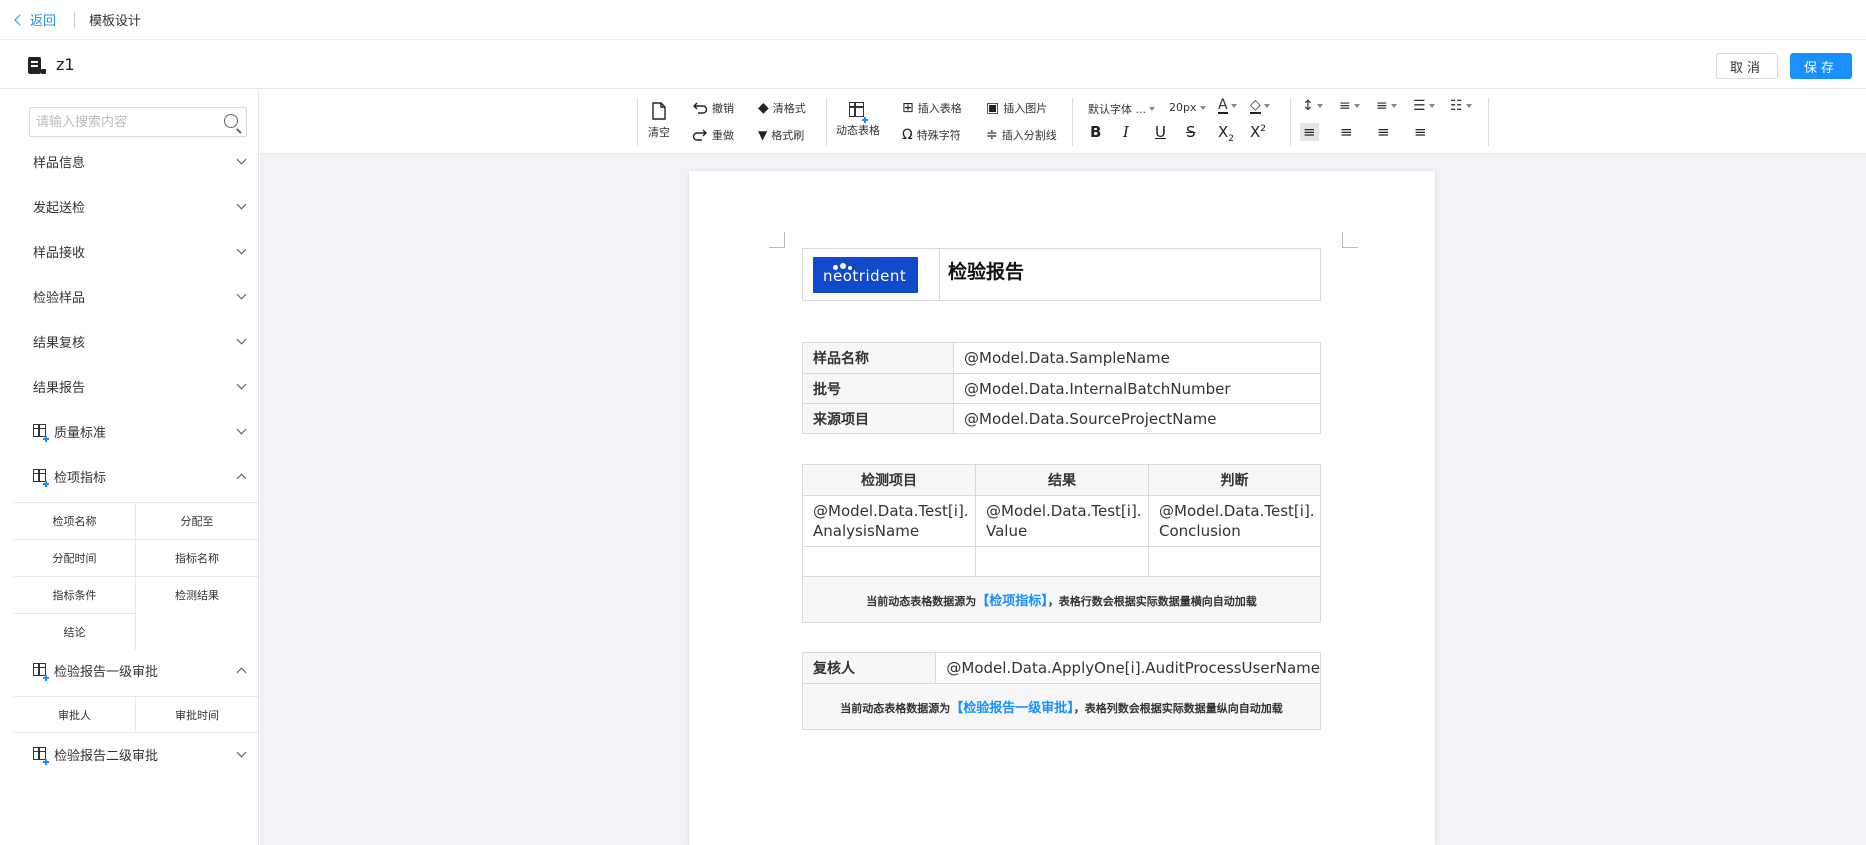  What do you see at coordinates (136, 341) in the screenshot?
I see `sidebar-group-result-review: 结果复核` at bounding box center [136, 341].